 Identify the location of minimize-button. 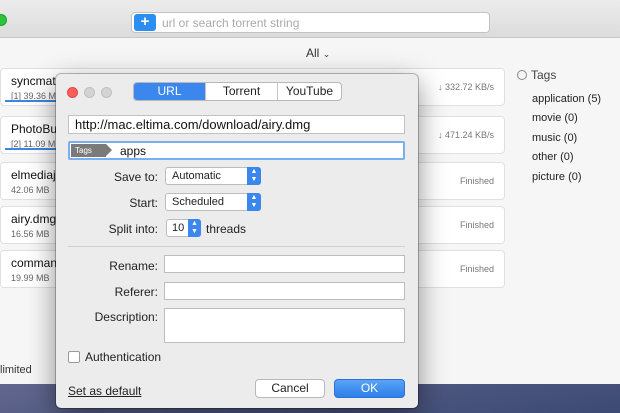
(89, 92).